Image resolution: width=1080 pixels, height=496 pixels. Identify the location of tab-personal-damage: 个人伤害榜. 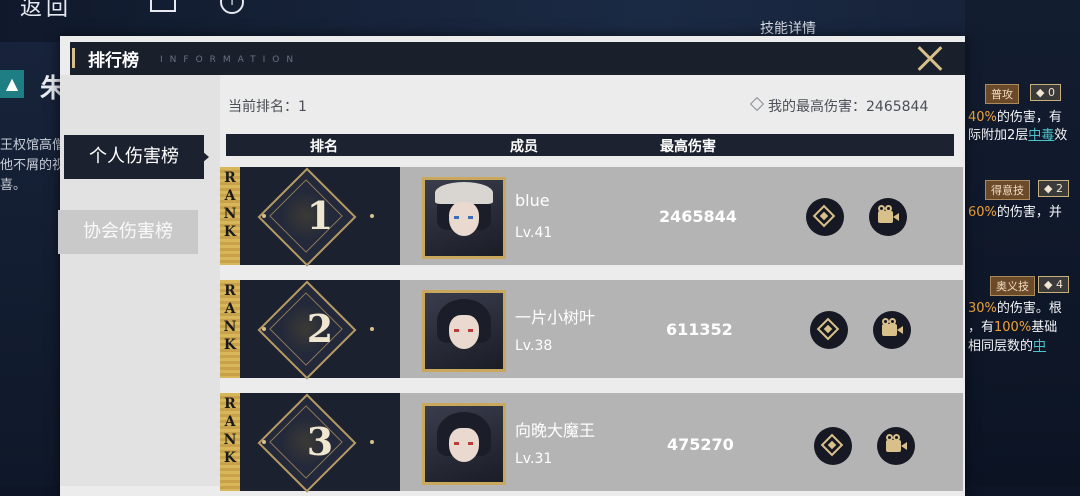
(134, 157).